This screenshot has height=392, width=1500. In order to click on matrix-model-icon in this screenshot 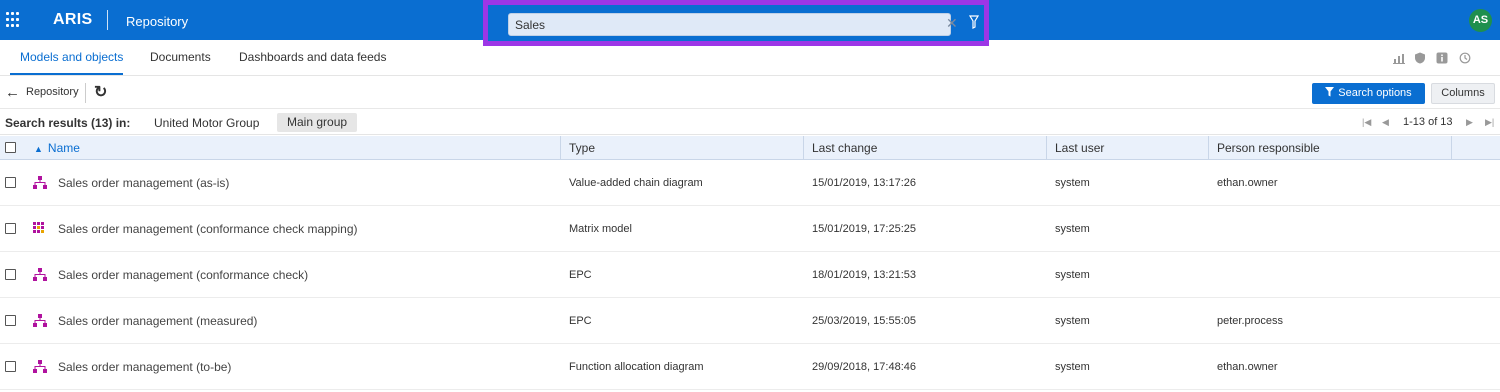, I will do `click(38, 227)`.